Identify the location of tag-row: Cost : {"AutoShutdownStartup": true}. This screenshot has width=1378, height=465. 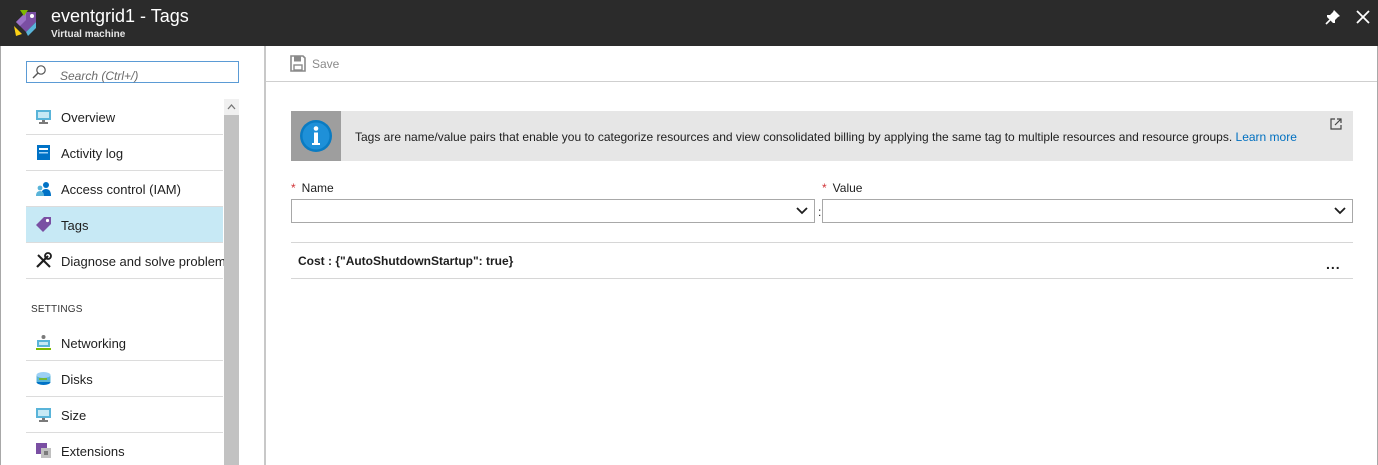
(406, 261).